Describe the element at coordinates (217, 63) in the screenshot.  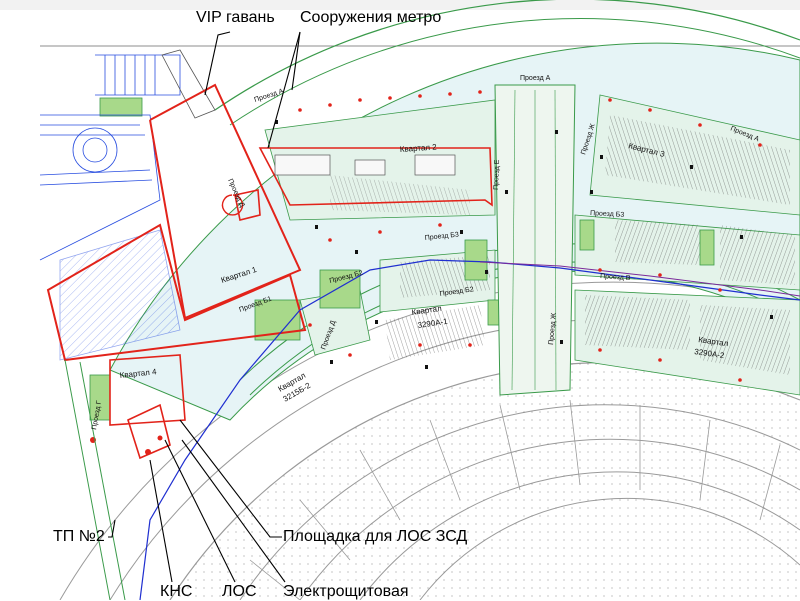
I see `vip-leader` at that location.